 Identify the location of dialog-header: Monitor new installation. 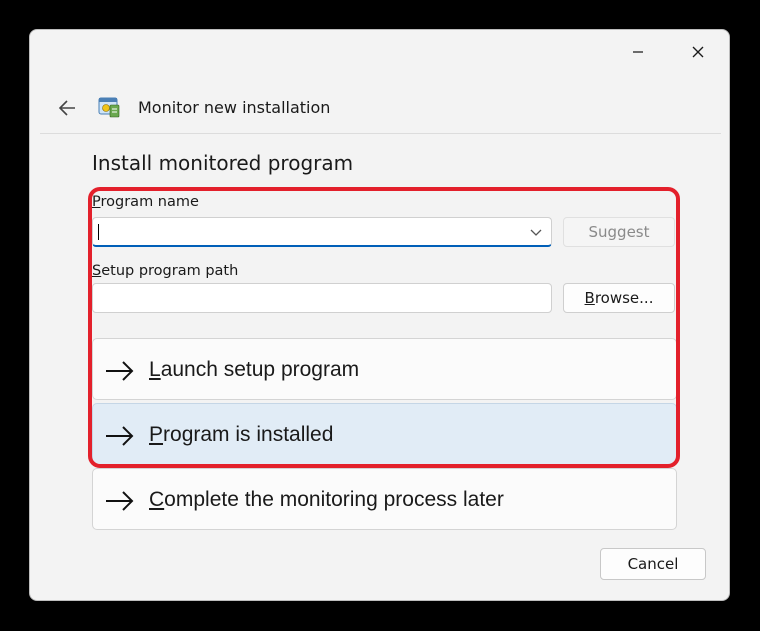
(379, 110).